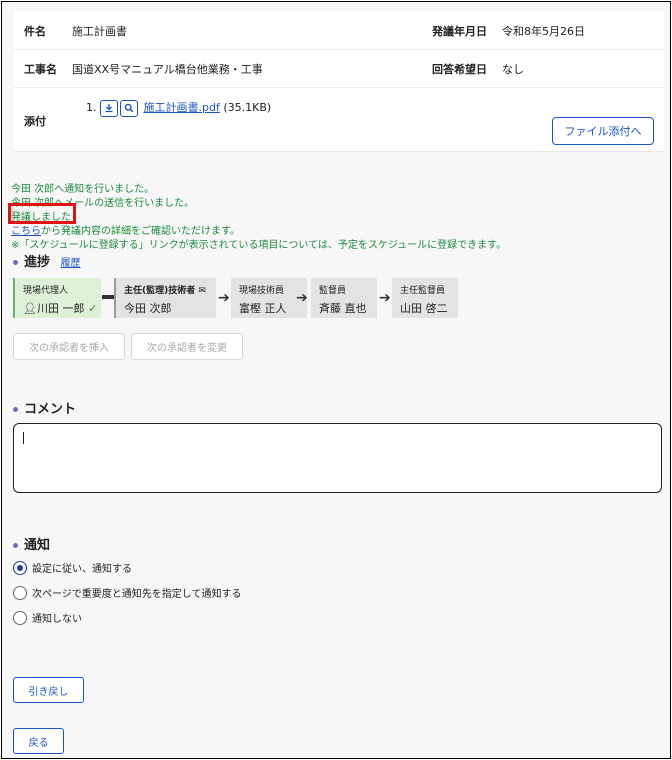 The height and width of the screenshot is (760, 672). I want to click on history-link: 履歴, so click(71, 263).